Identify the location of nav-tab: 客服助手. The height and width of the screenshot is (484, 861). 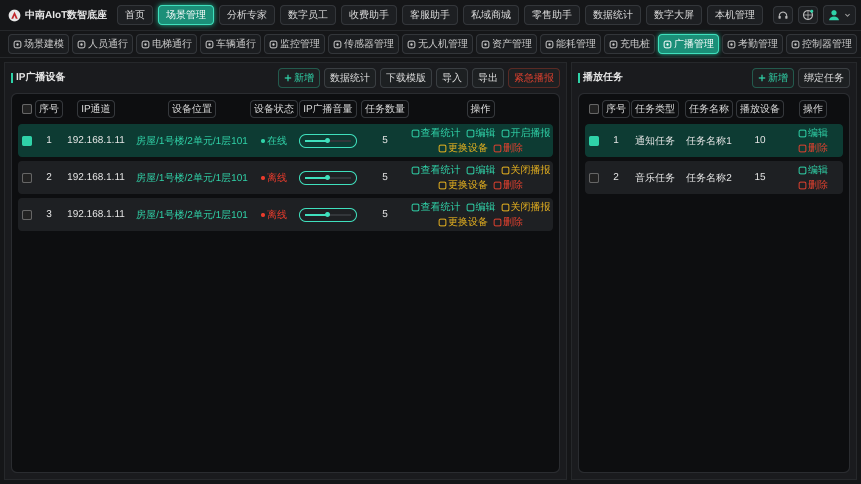
(430, 15).